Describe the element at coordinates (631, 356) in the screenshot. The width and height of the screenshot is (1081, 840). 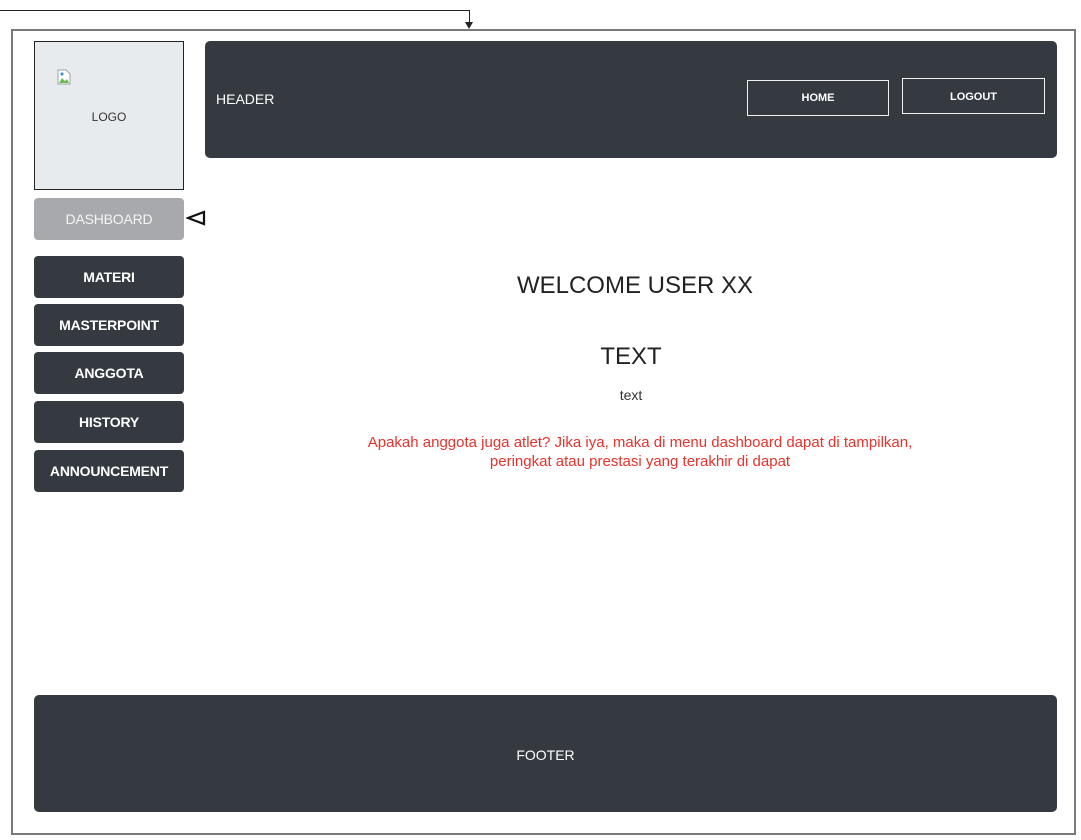
I see `text-heading: TEXT` at that location.